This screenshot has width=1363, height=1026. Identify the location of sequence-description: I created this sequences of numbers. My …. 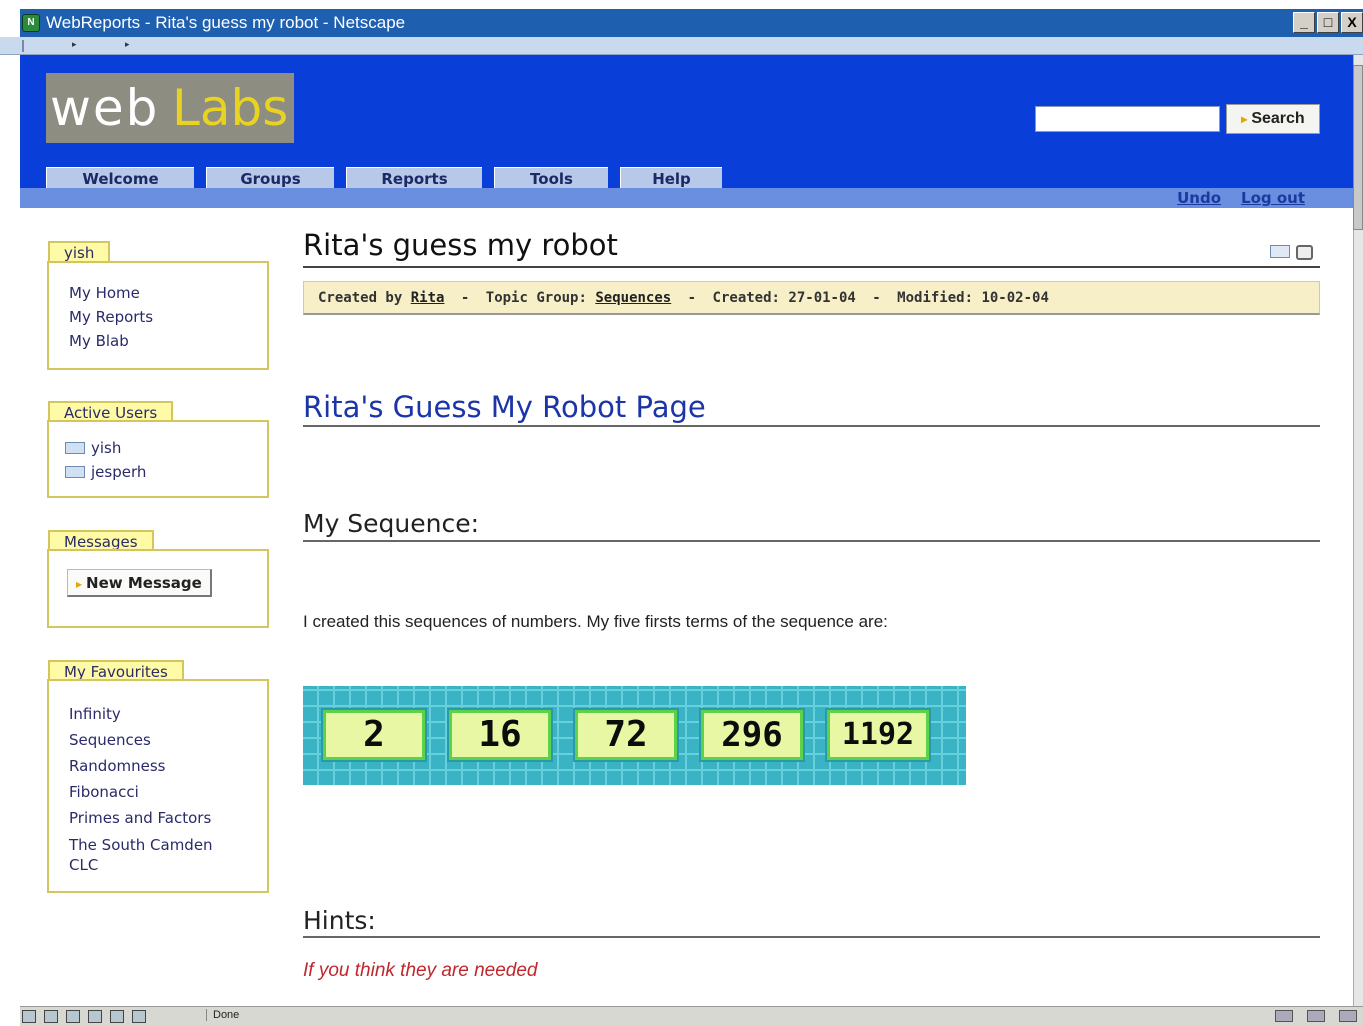
(595, 621).